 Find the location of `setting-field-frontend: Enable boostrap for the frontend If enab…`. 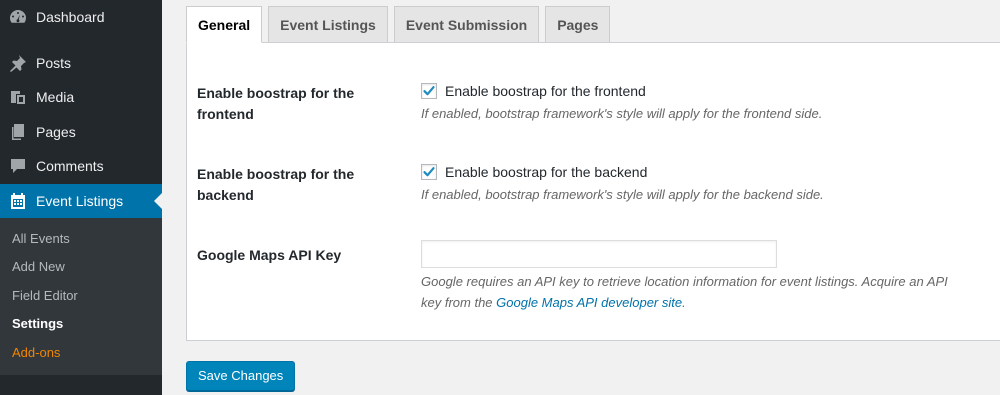

setting-field-frontend: Enable boostrap for the frontend If enab… is located at coordinates (705, 102).